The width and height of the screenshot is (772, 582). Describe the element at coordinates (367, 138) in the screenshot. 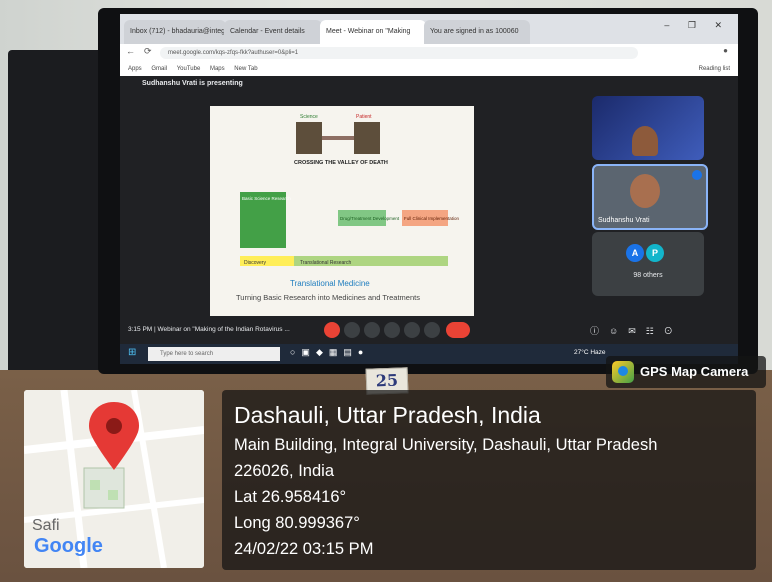

I see `cliff-right` at that location.